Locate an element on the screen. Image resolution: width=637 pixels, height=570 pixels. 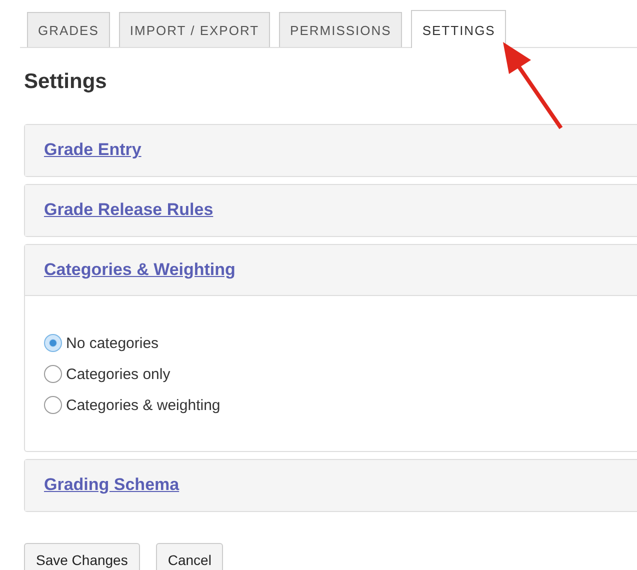
radio-label: No categories is located at coordinates (112, 344).